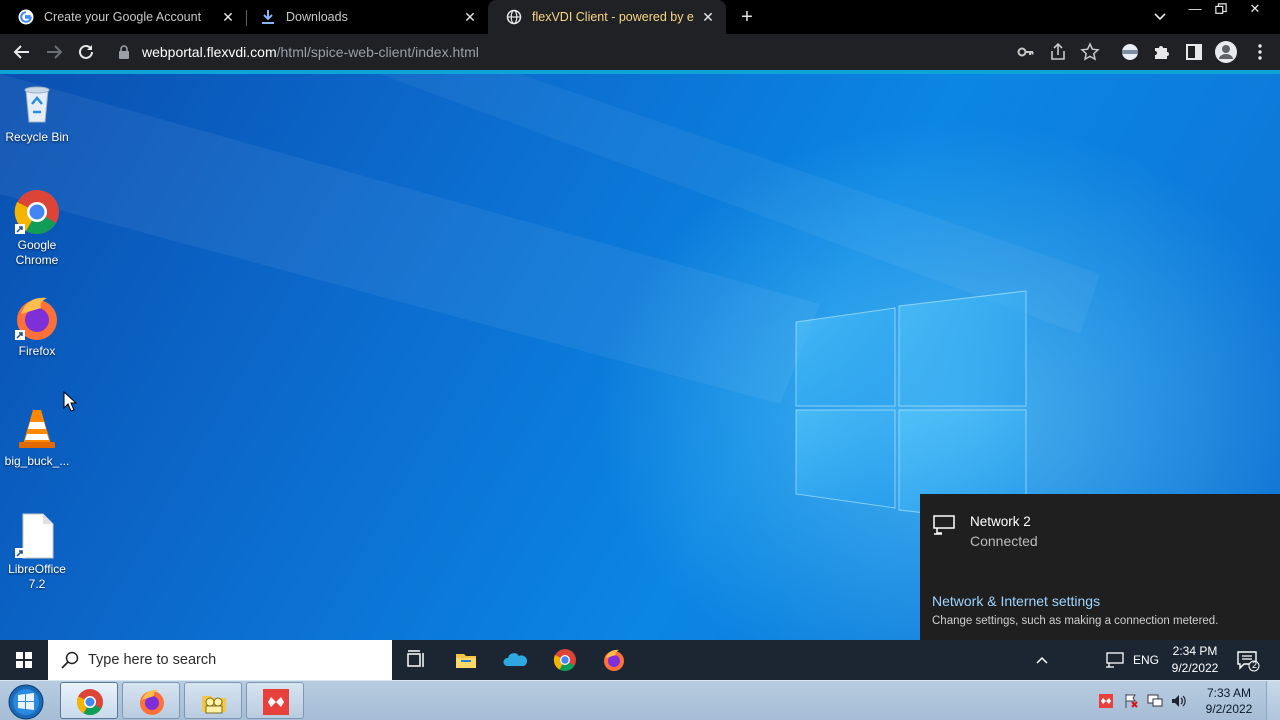 The image size is (1280, 720). What do you see at coordinates (24, 660) in the screenshot?
I see `windows-start-button` at bounding box center [24, 660].